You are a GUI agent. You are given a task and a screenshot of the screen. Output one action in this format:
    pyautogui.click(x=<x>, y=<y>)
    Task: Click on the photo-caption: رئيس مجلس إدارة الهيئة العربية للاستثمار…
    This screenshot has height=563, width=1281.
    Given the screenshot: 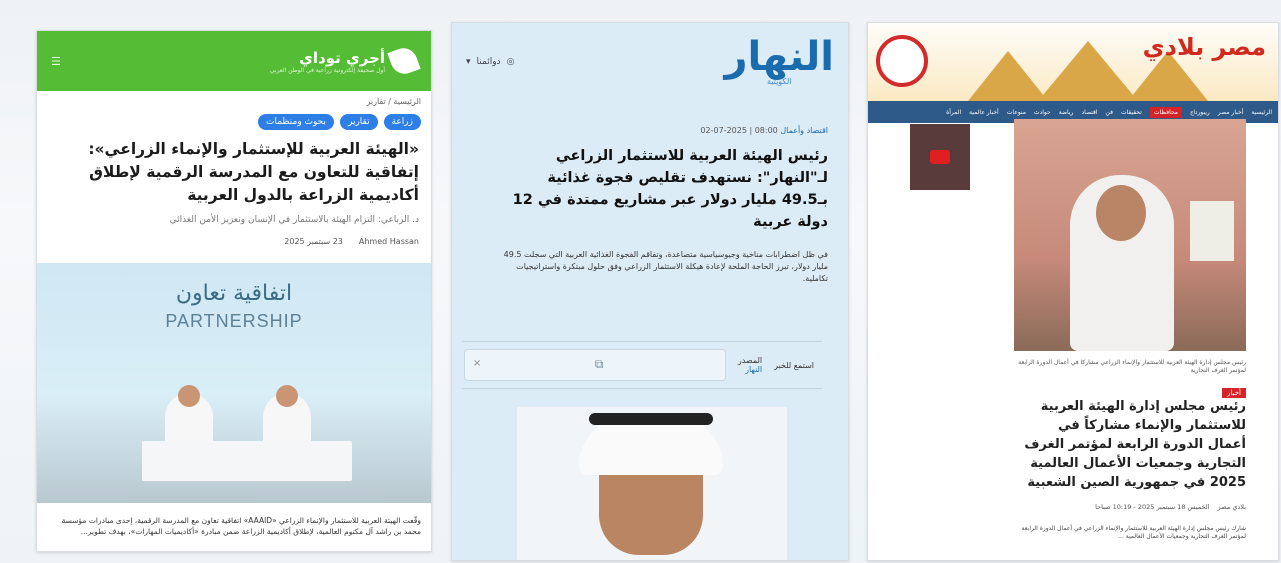 What is the action you would take?
    pyautogui.click(x=1132, y=366)
    